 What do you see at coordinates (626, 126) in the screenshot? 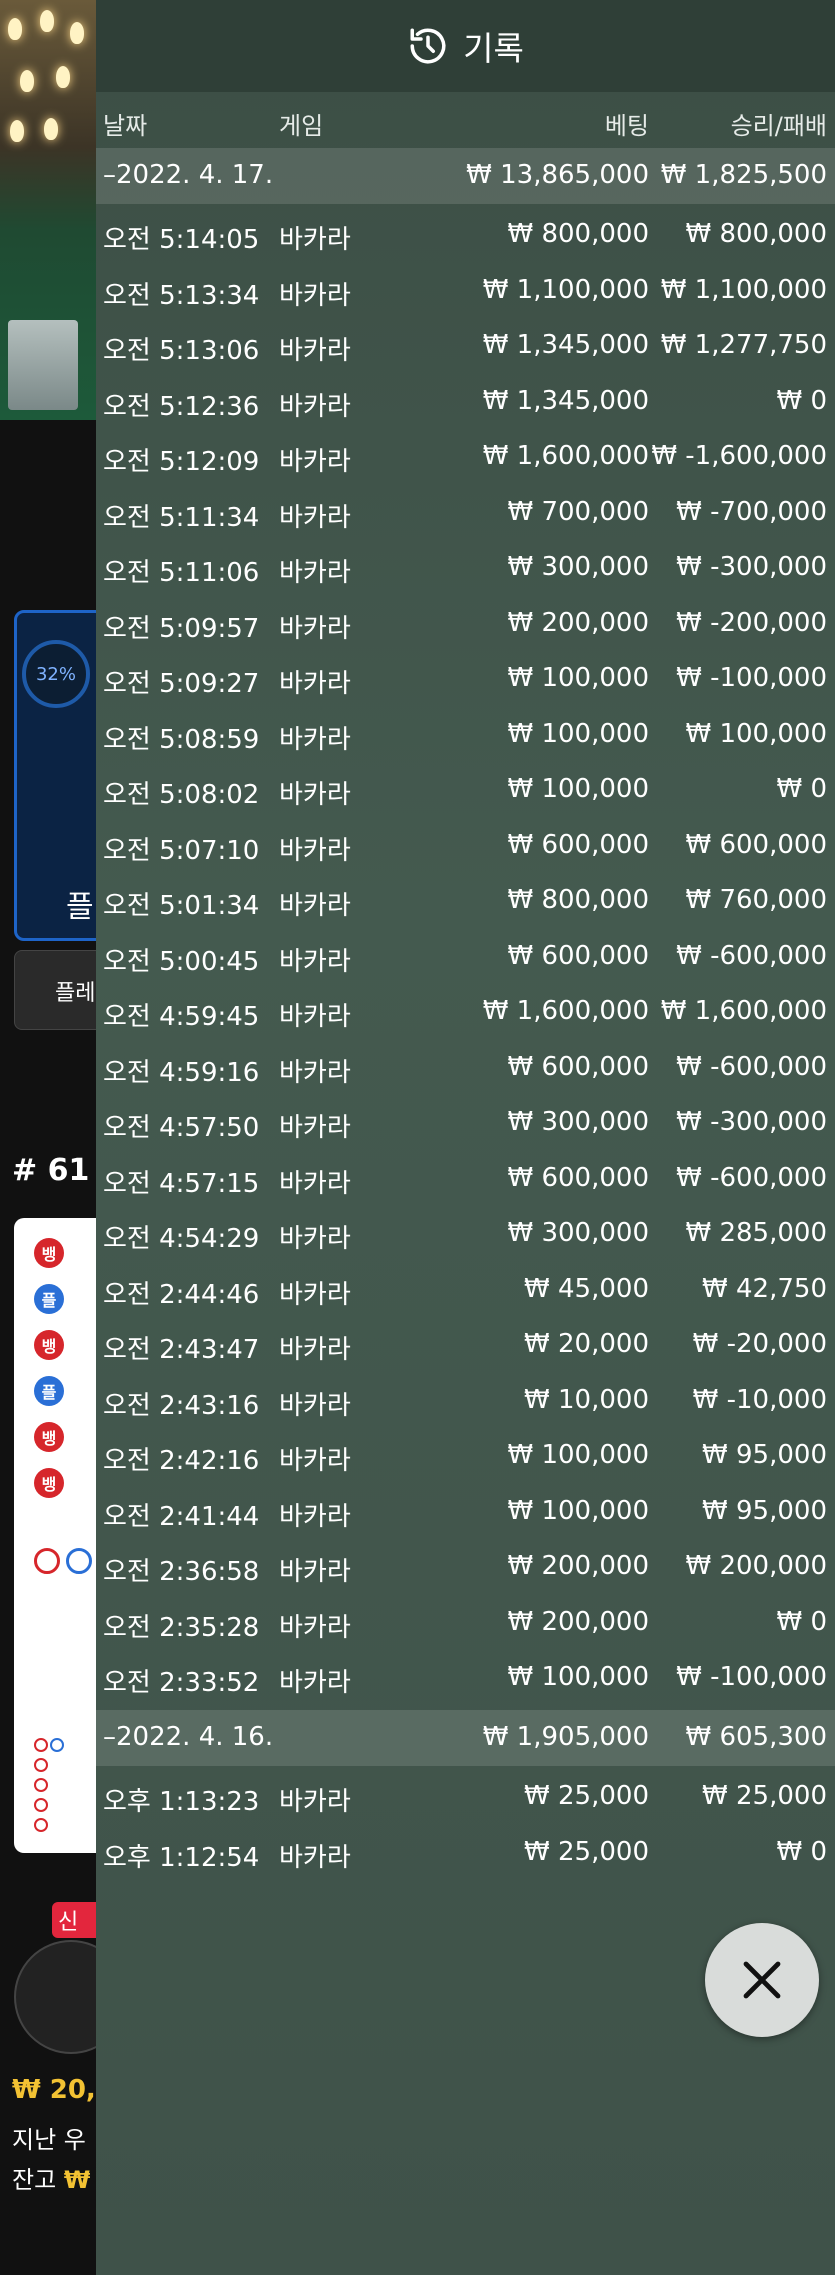
I see `col-bet: 베팅` at bounding box center [626, 126].